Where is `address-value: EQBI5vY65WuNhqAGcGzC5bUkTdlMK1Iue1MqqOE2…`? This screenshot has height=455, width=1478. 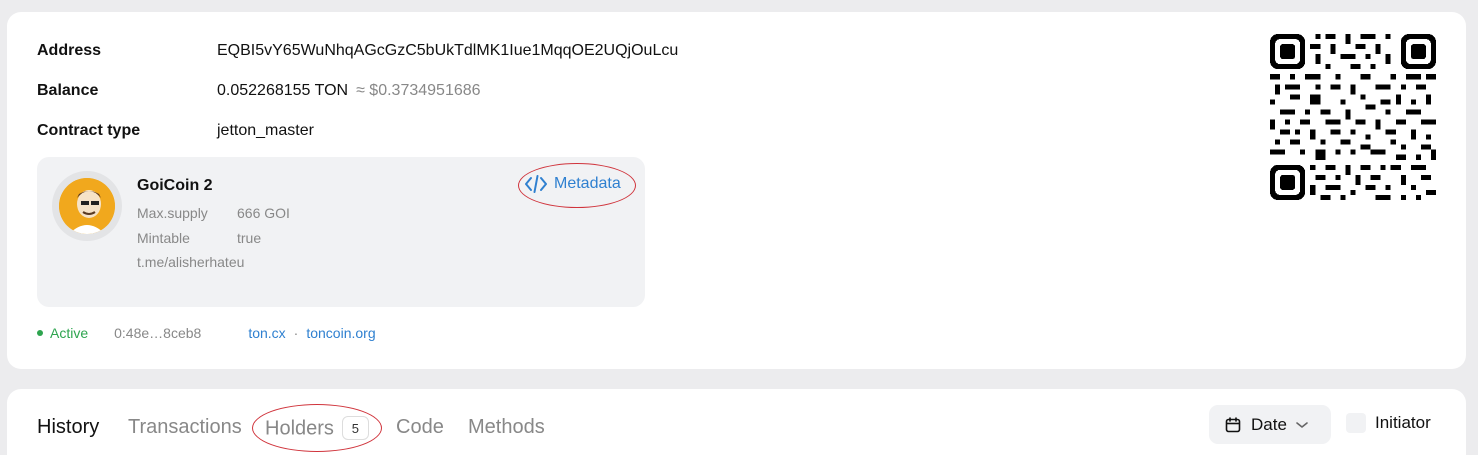 address-value: EQBI5vY65WuNhqAGcGzC5bUkTdlMK1Iue1MqqOE2… is located at coordinates (447, 51).